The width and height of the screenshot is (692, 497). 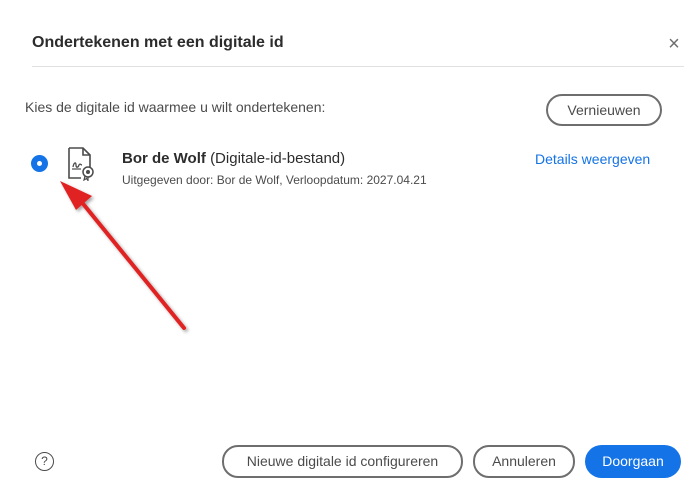 I want to click on digital-id-type: (Digitale-id-bestand), so click(x=278, y=158).